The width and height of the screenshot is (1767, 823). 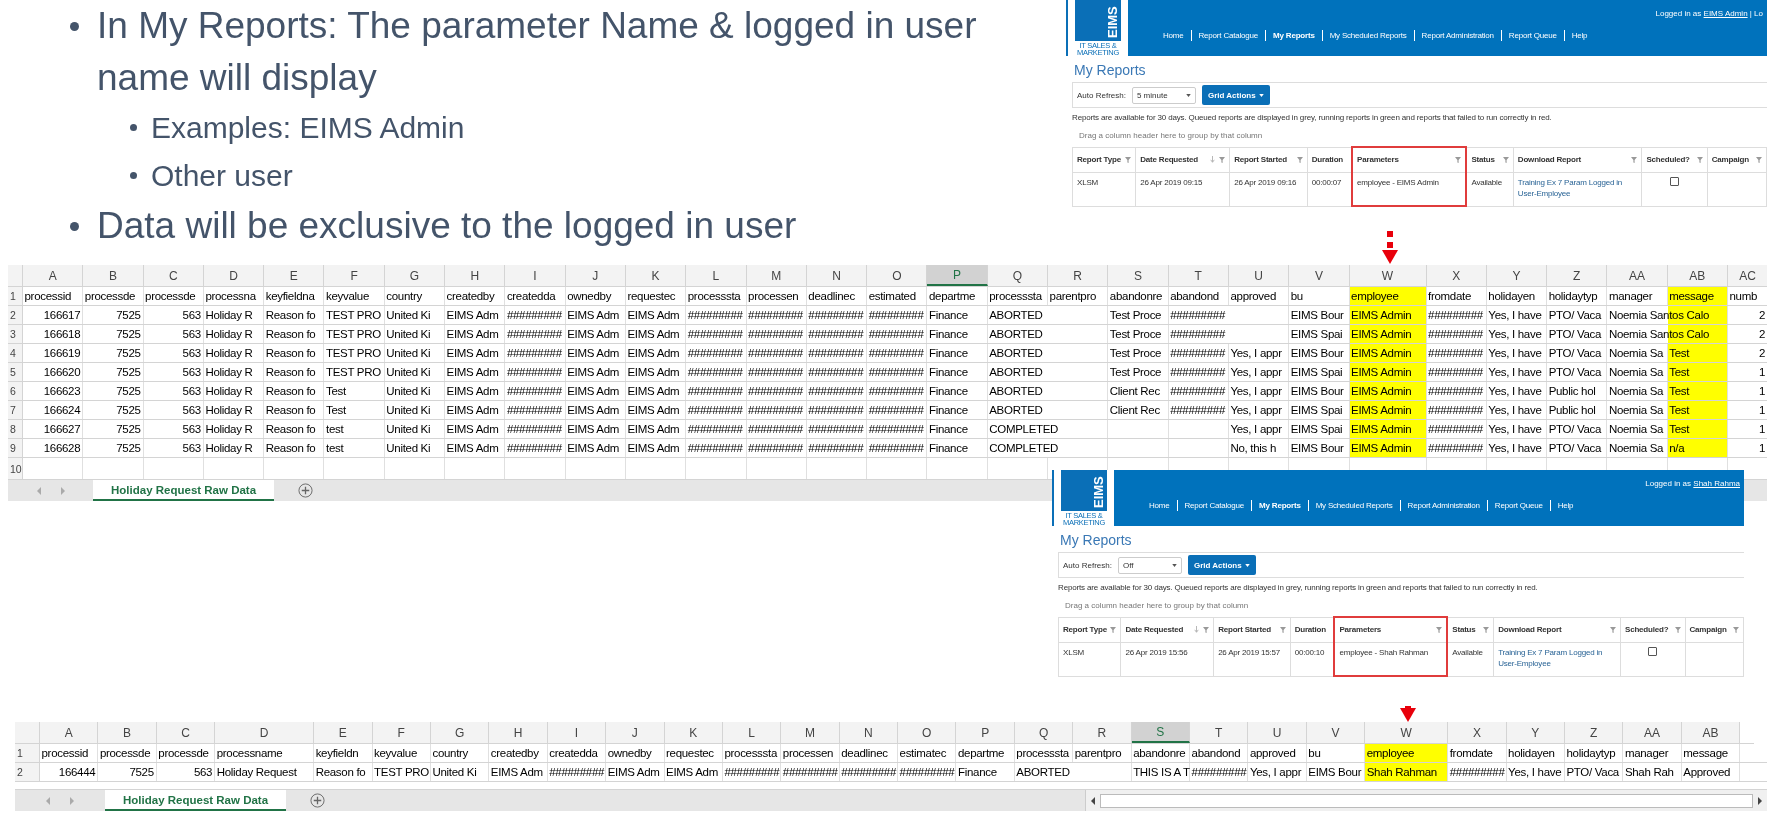 I want to click on row-number: 5, so click(x=15, y=372).